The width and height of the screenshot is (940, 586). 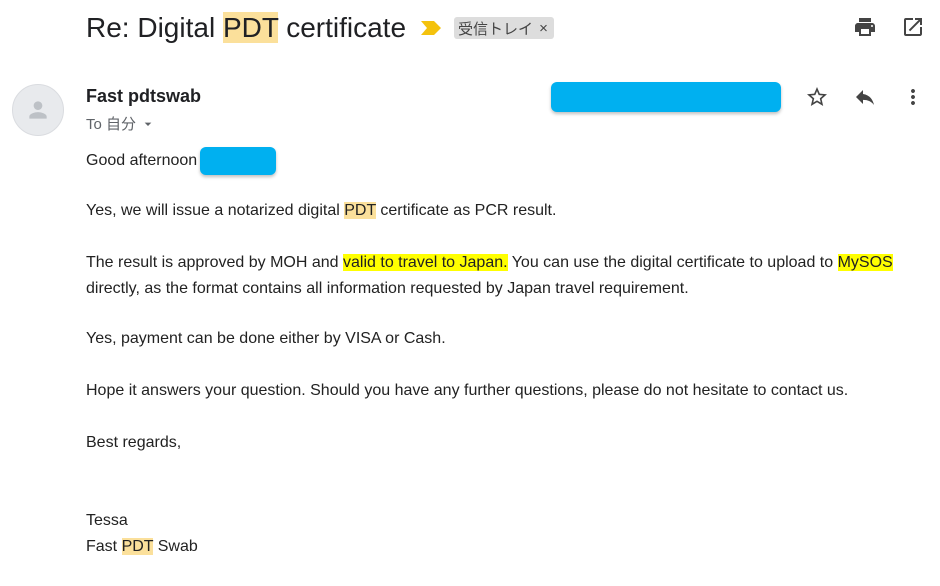 What do you see at coordinates (148, 124) in the screenshot?
I see `chevron-down-icon` at bounding box center [148, 124].